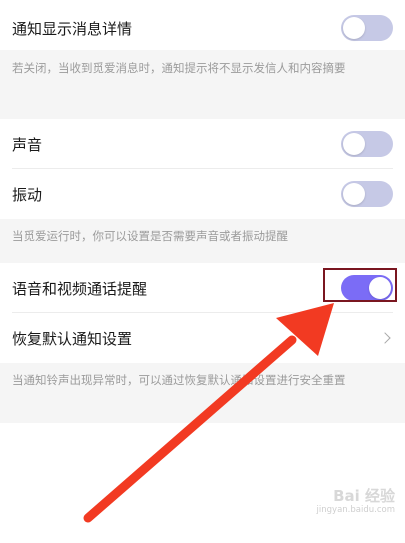  What do you see at coordinates (355, 510) in the screenshot?
I see `watermark-sub: jingyan.baidu.com` at bounding box center [355, 510].